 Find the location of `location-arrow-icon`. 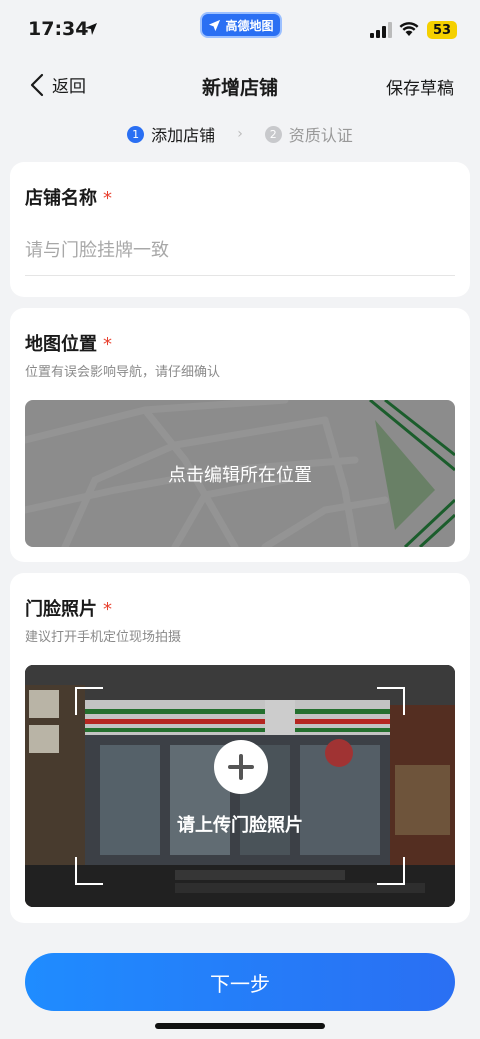

location-arrow-icon is located at coordinates (91, 29).